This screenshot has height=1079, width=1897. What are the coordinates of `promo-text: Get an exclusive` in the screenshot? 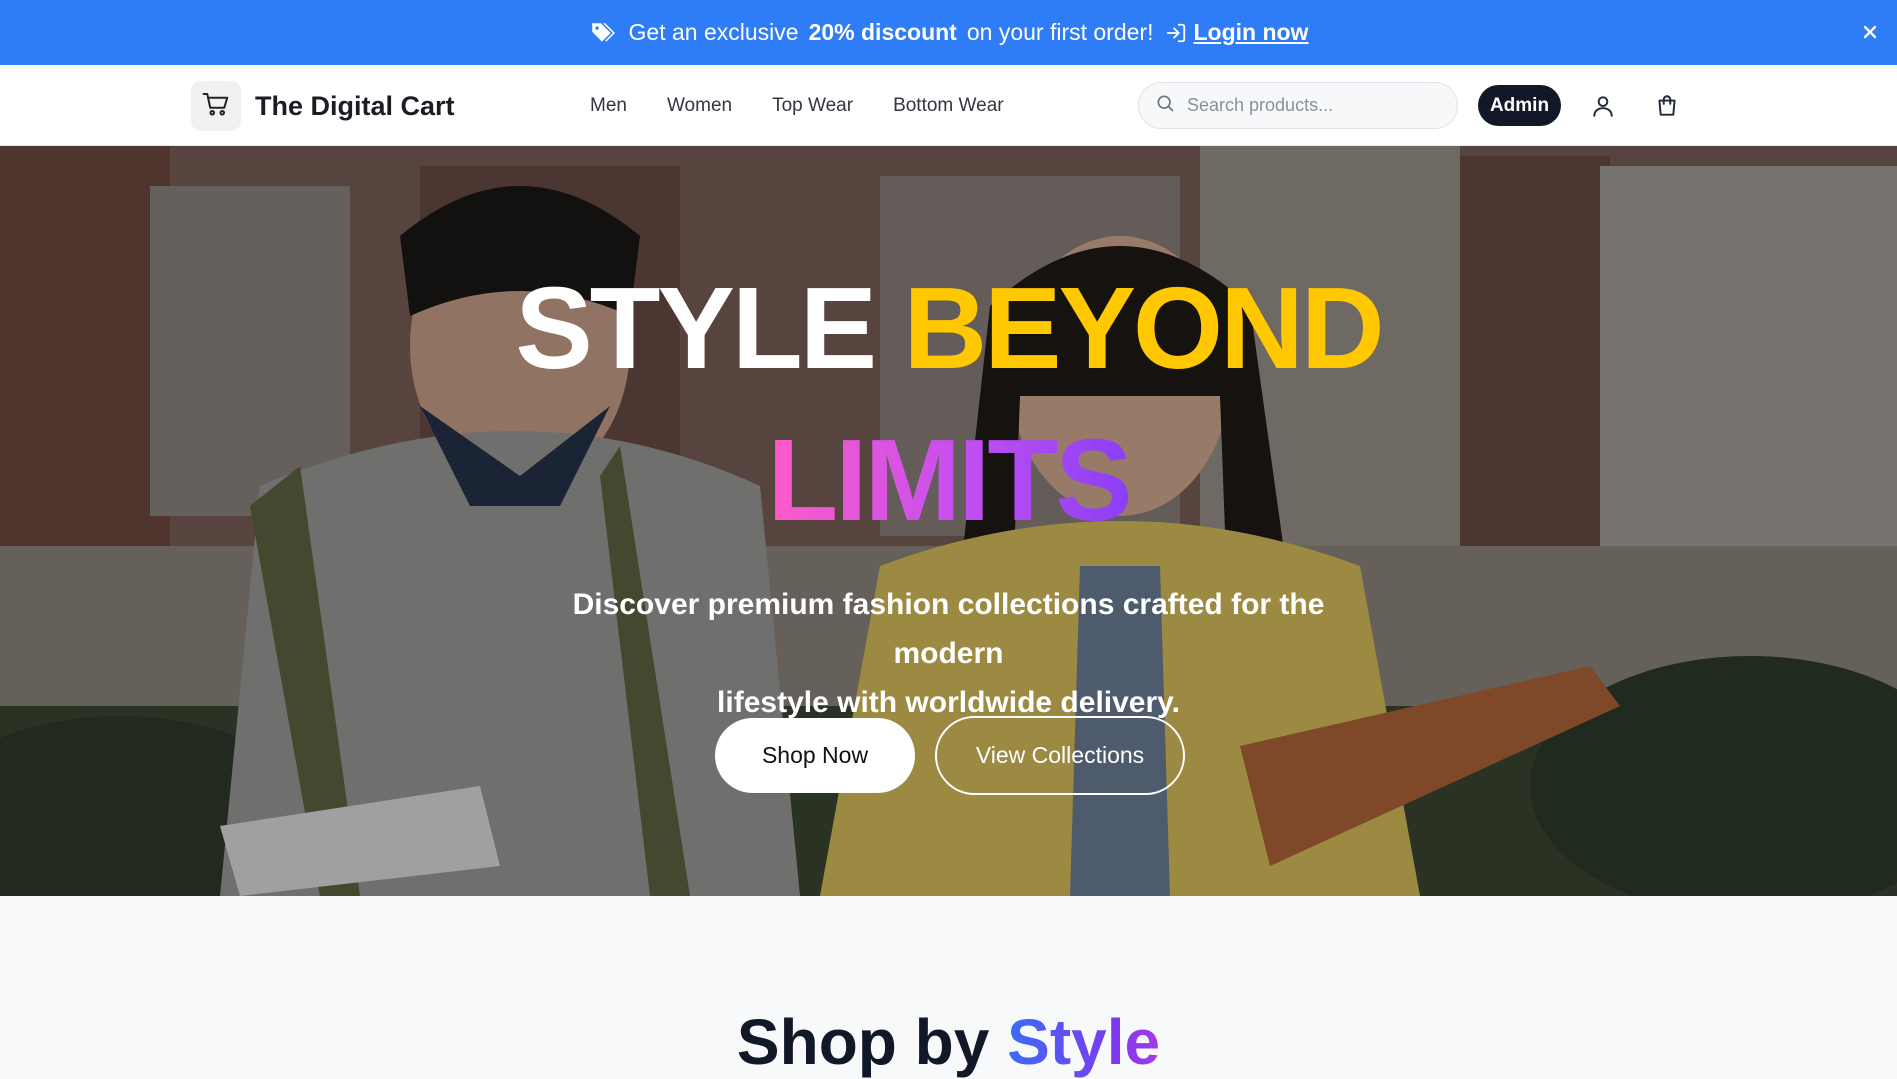 It's located at (713, 32).